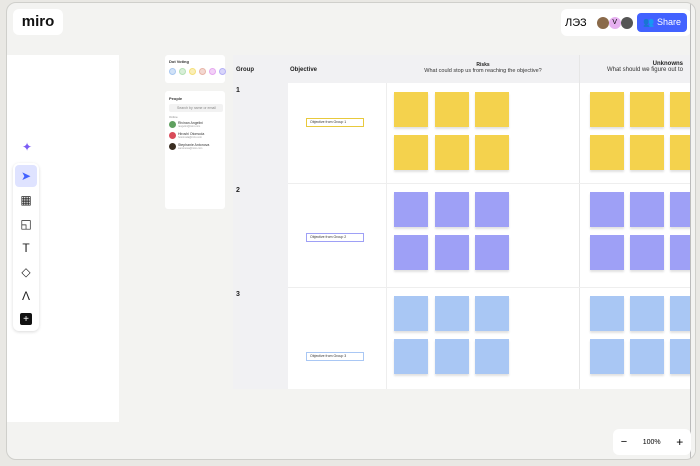 Image resolution: width=700 pixels, height=466 pixels. Describe the element at coordinates (38, 22) in the screenshot. I see `miro-logo: miro` at that location.